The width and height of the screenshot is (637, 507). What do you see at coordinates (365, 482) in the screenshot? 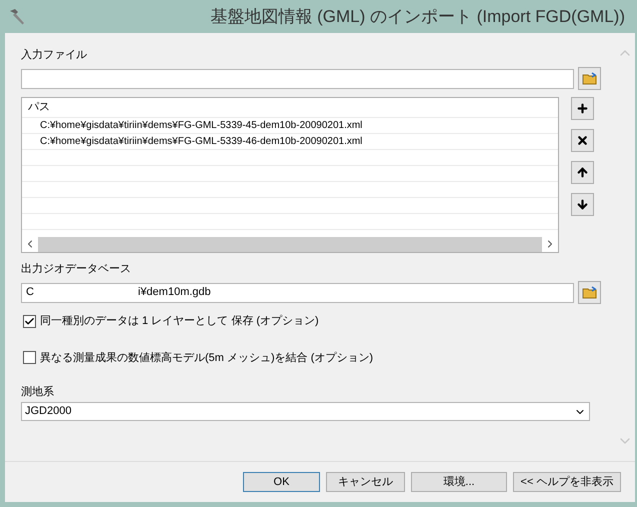
I see `dialog-button: キャンセル` at bounding box center [365, 482].